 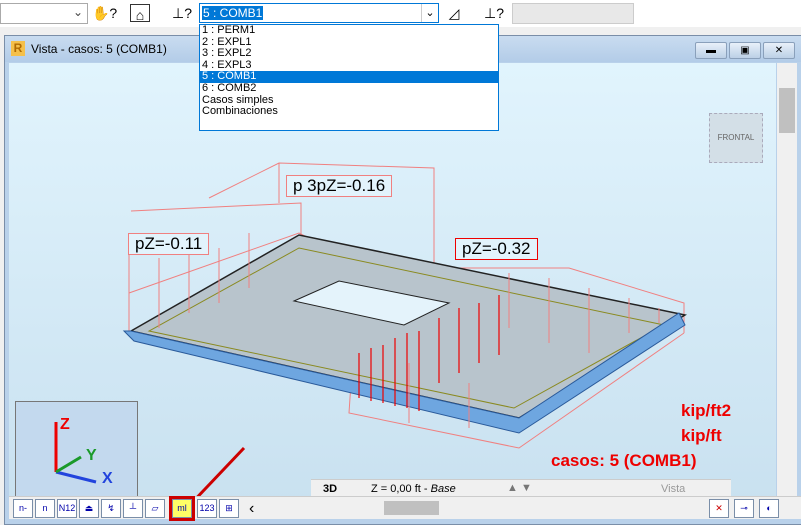 What do you see at coordinates (736, 138) in the screenshot?
I see `view-cube: FRONTAL` at bounding box center [736, 138].